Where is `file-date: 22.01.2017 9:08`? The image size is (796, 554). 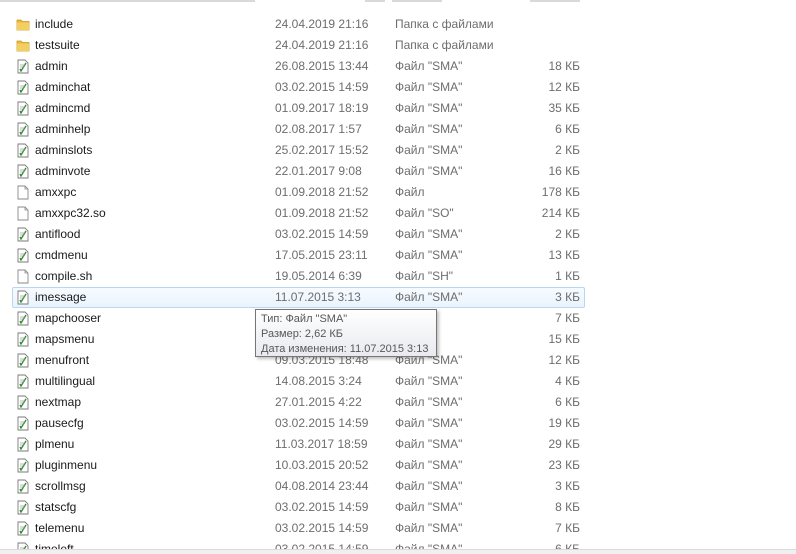 file-date: 22.01.2017 9:08 is located at coordinates (318, 171).